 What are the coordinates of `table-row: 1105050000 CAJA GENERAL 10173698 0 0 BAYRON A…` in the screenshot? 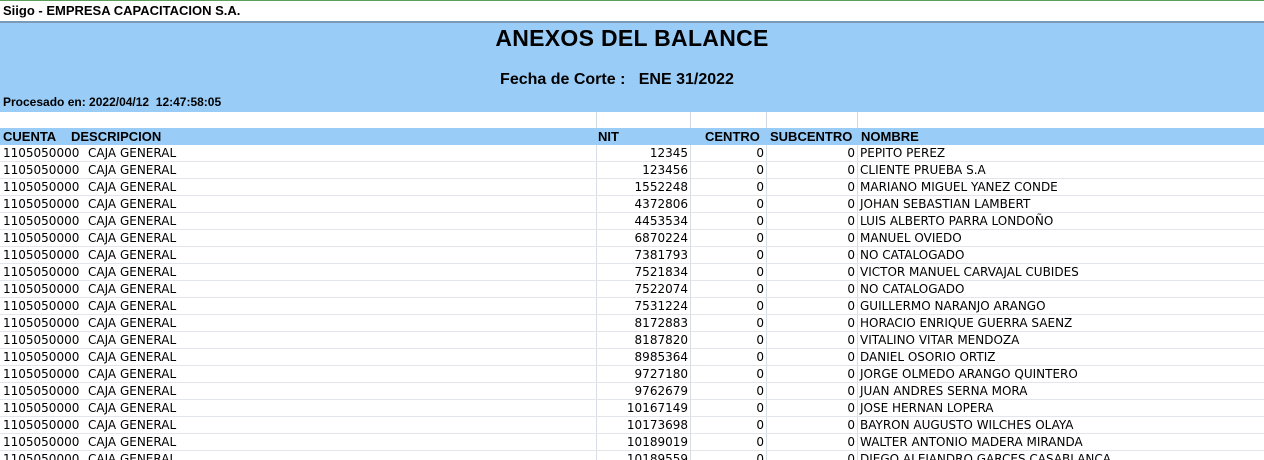 It's located at (632, 425).